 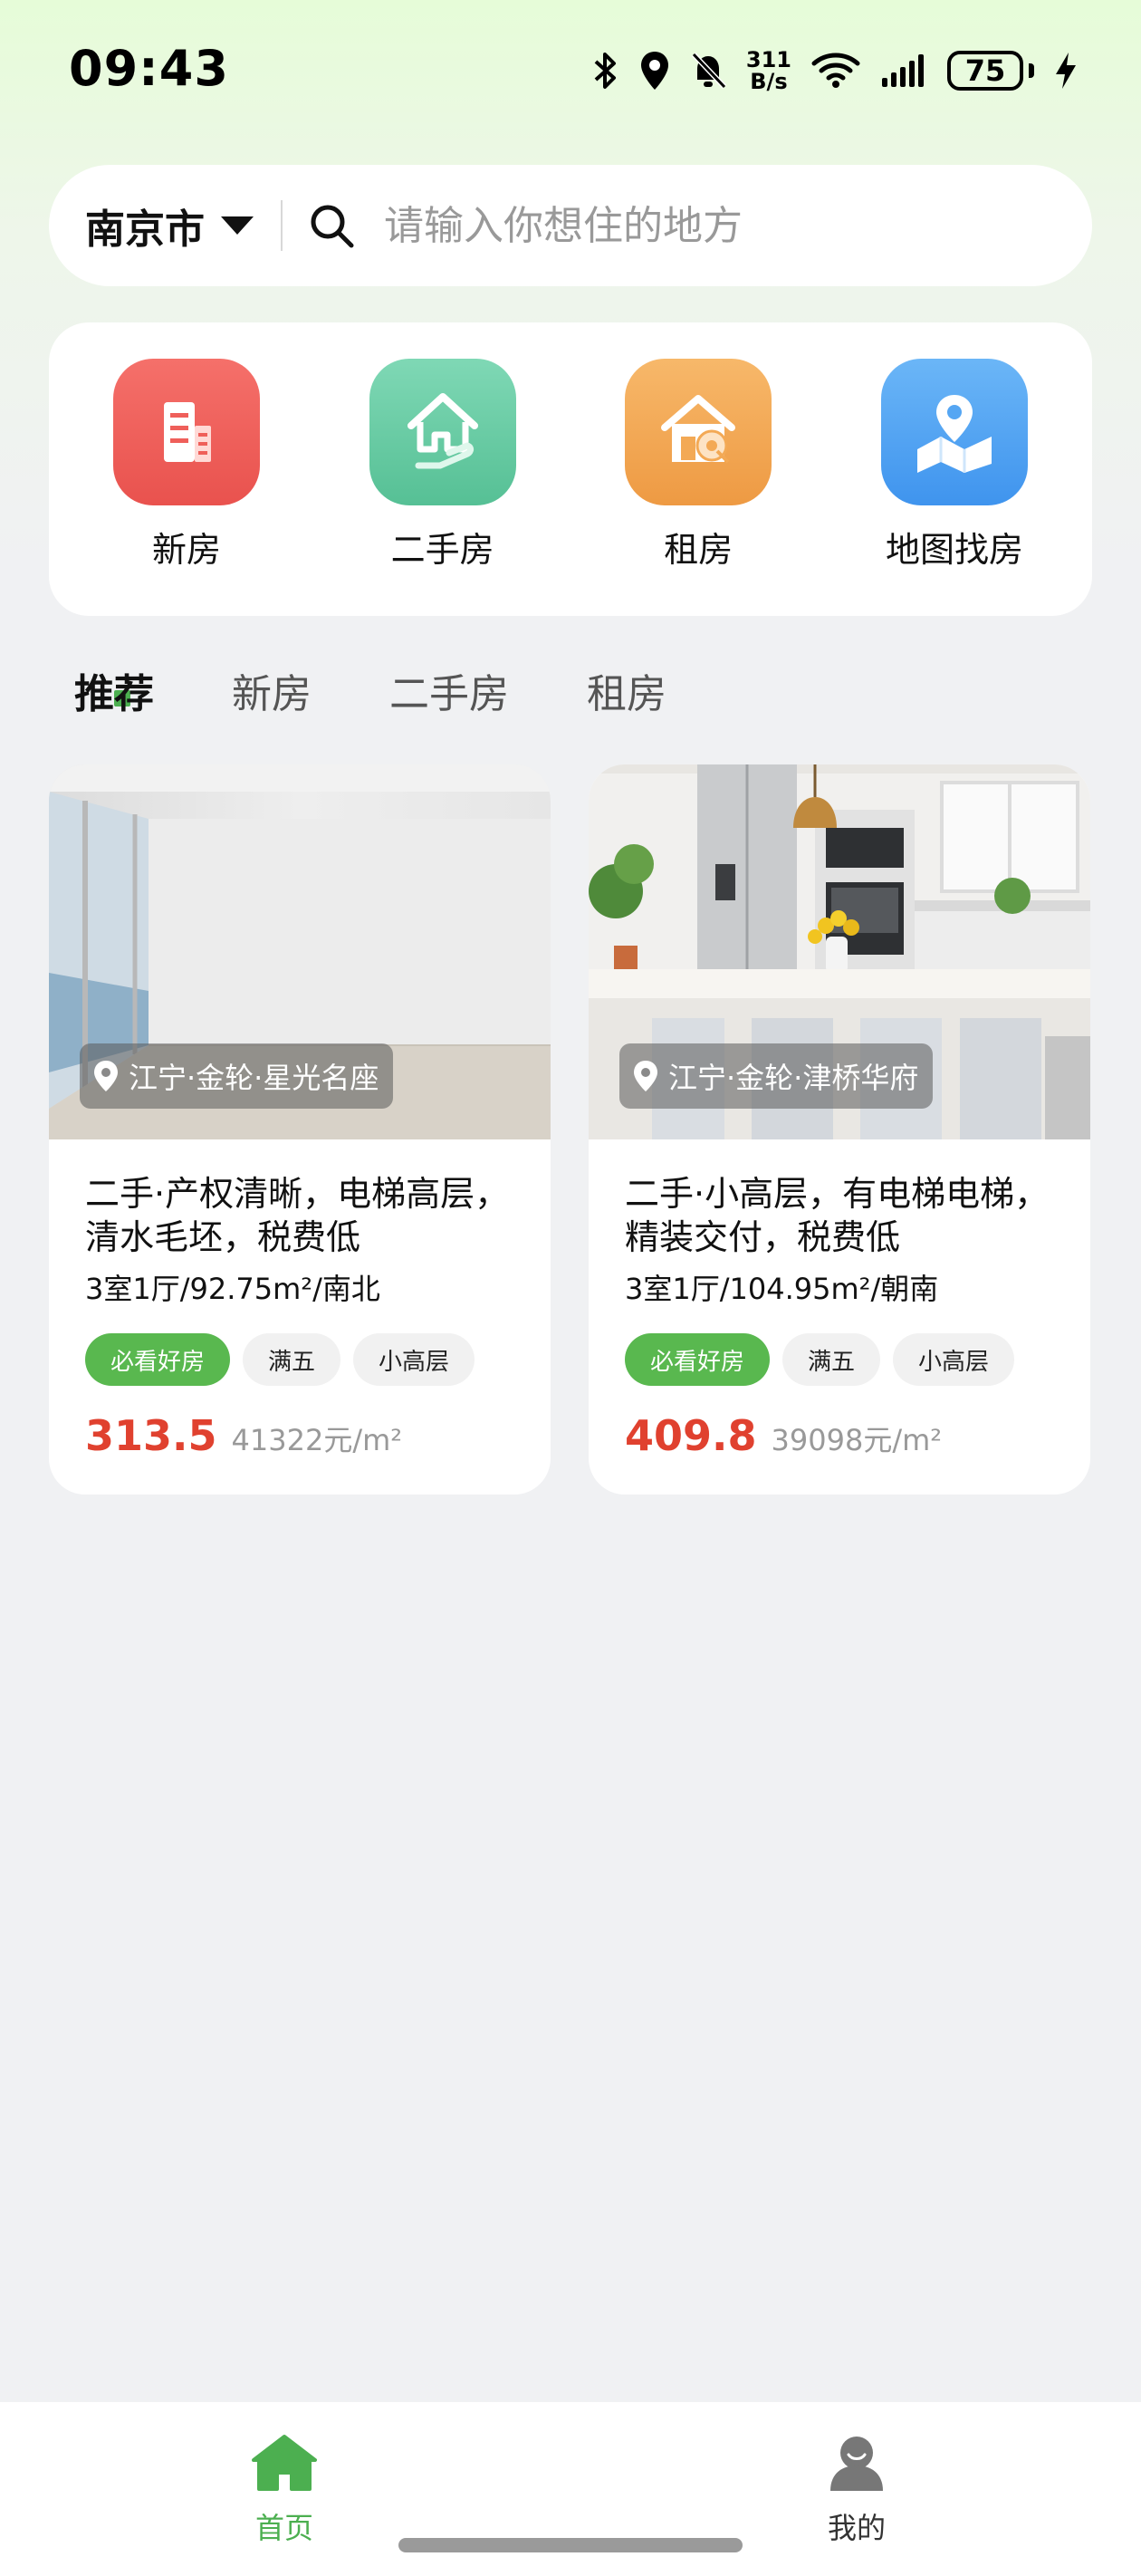 I want to click on net-speed: 311 B/s, so click(x=768, y=70).